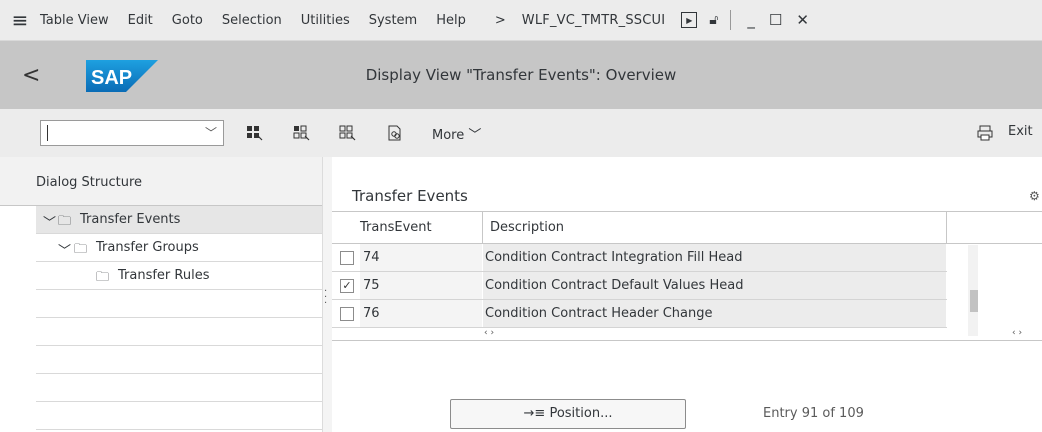 The height and width of the screenshot is (432, 1042). Describe the element at coordinates (451, 20) in the screenshot. I see `menu-help: Help` at that location.